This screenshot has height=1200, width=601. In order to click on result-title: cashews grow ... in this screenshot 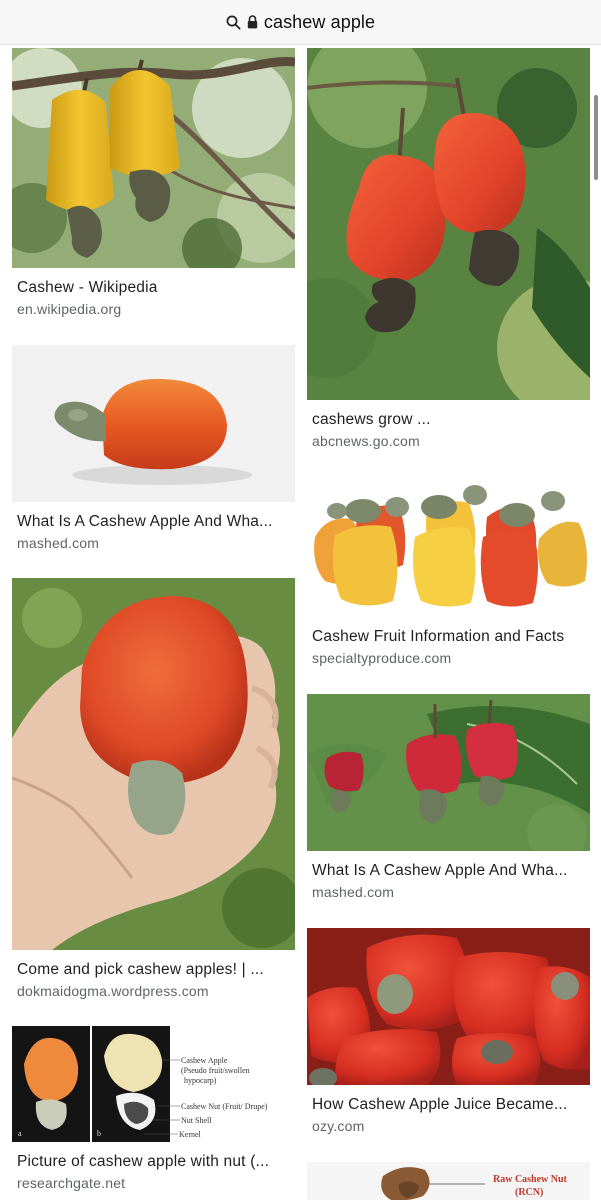, I will do `click(451, 420)`.